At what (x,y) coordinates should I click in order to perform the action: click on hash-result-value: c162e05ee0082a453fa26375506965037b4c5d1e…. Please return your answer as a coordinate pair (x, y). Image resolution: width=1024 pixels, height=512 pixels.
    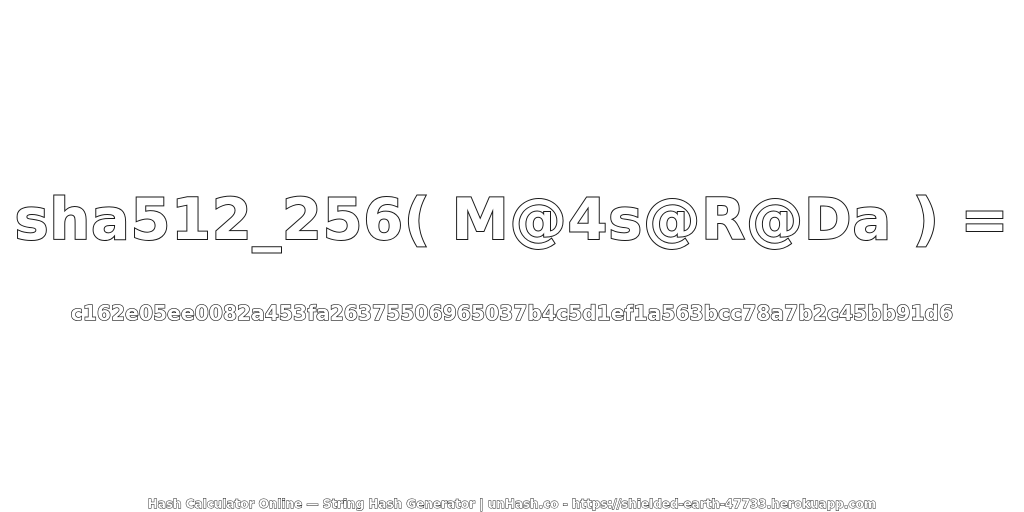
    Looking at the image, I should click on (512, 312).